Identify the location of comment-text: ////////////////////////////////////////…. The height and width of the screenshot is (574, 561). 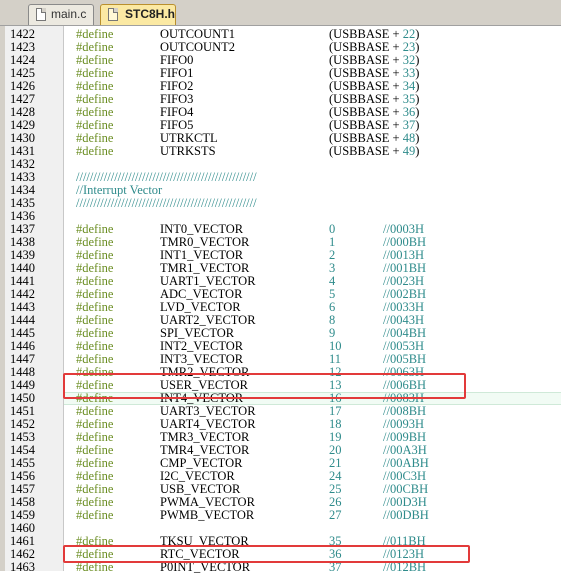
(166, 203).